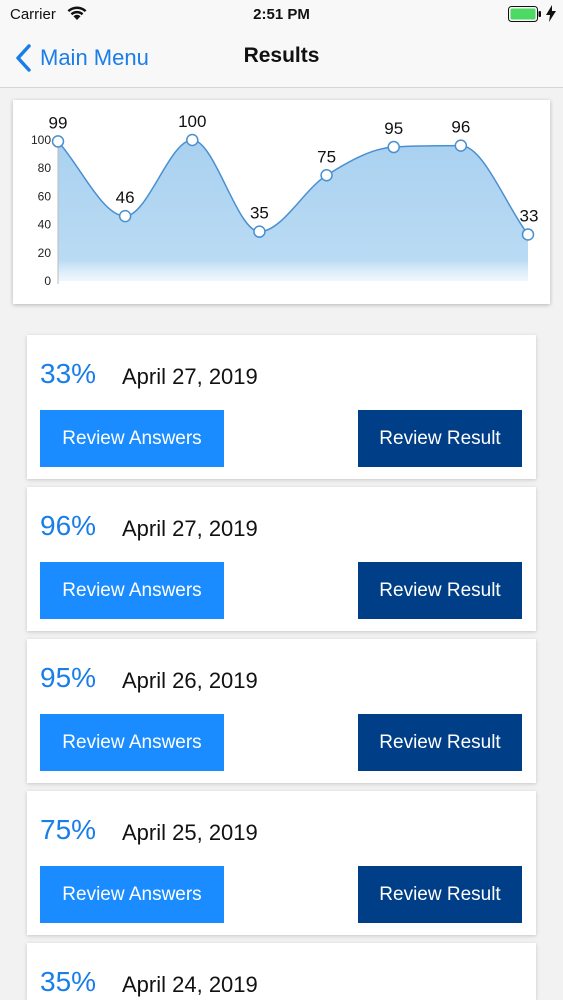 The height and width of the screenshot is (1000, 563). I want to click on chart-y-tick-label: 0, so click(47, 281).